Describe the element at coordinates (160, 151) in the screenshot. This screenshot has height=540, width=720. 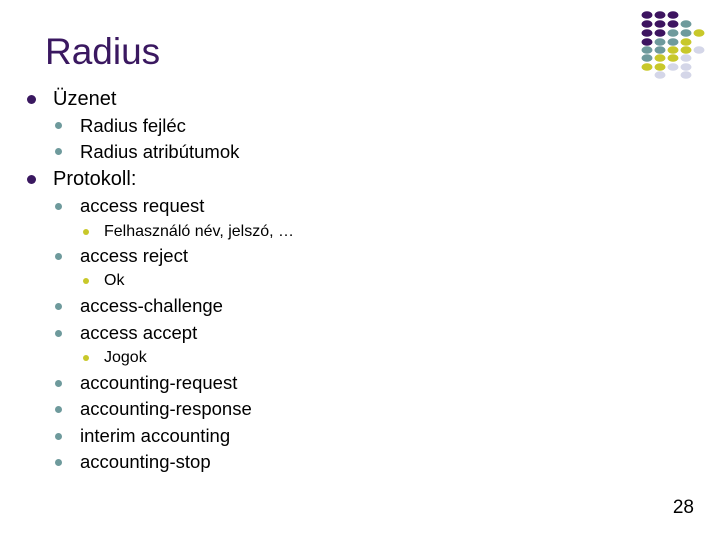
I see `list-item: Radius atribútumok` at that location.